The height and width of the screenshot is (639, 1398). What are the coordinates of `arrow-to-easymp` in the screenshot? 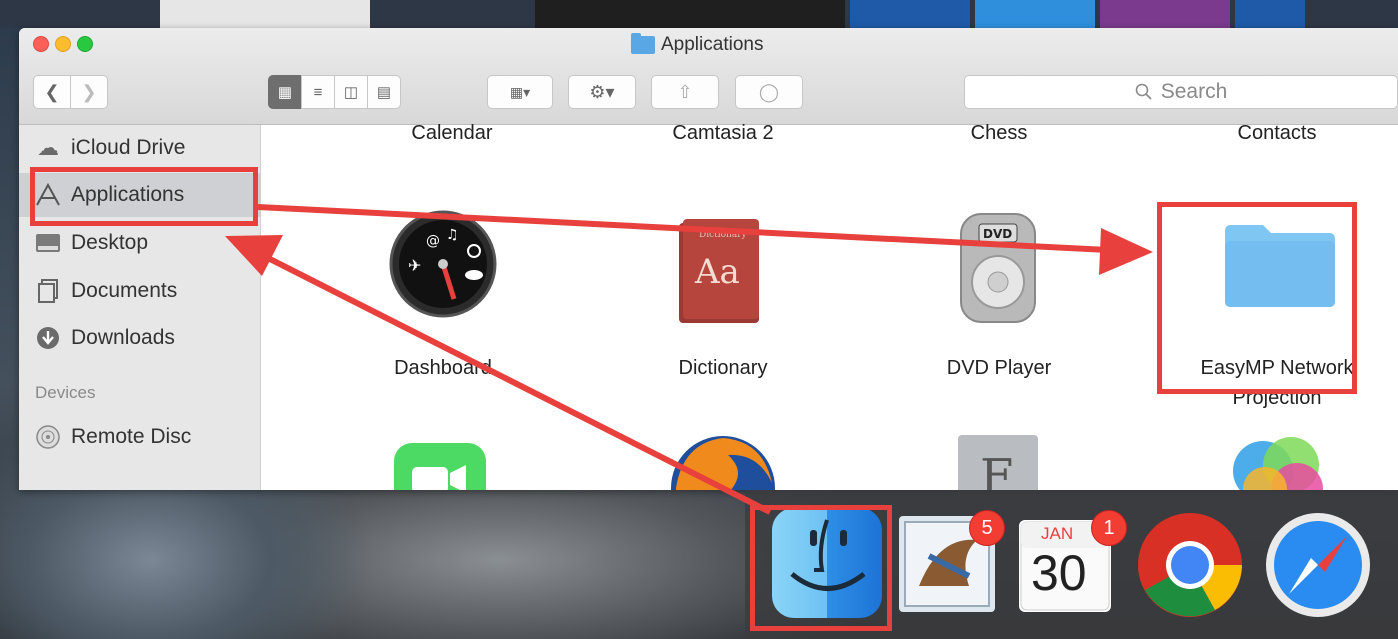 It's located at (683, 228).